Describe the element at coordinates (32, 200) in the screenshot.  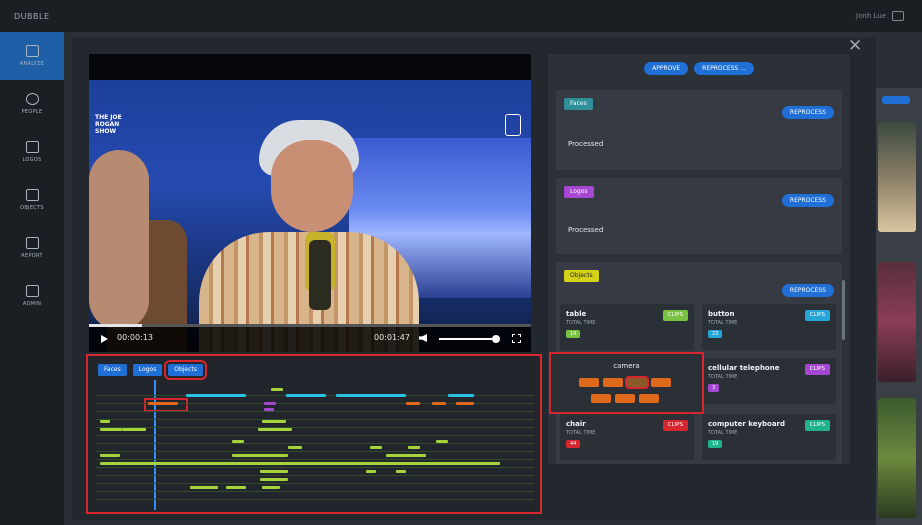
I see `sidebar-item-objects: OBJECTS` at that location.